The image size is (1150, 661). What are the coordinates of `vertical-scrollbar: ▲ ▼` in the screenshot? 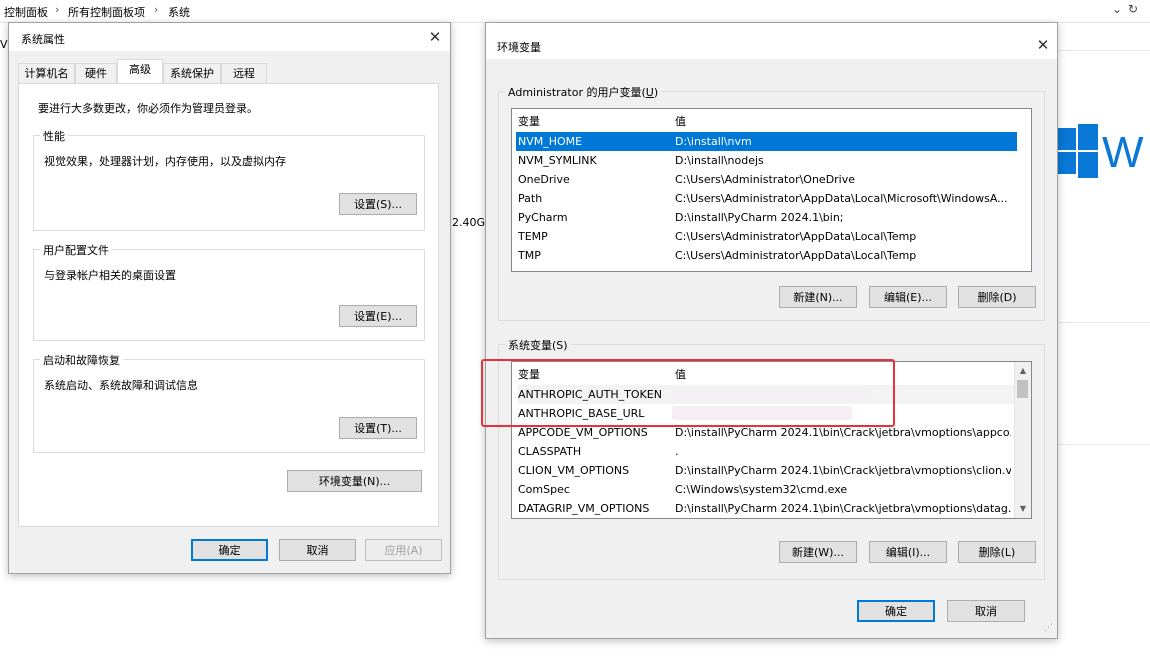 It's located at (1022, 440).